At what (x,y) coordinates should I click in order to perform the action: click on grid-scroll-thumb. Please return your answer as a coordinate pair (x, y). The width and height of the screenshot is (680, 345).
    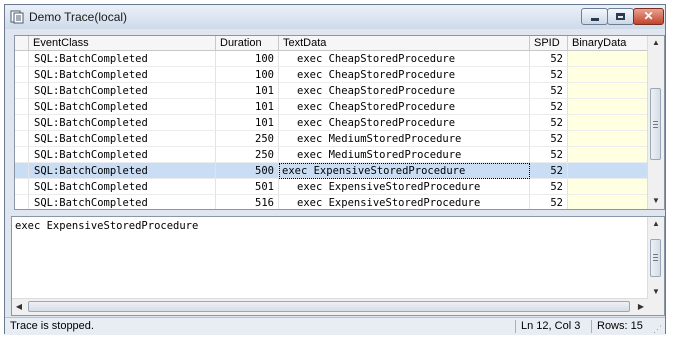
    Looking at the image, I should click on (655, 124).